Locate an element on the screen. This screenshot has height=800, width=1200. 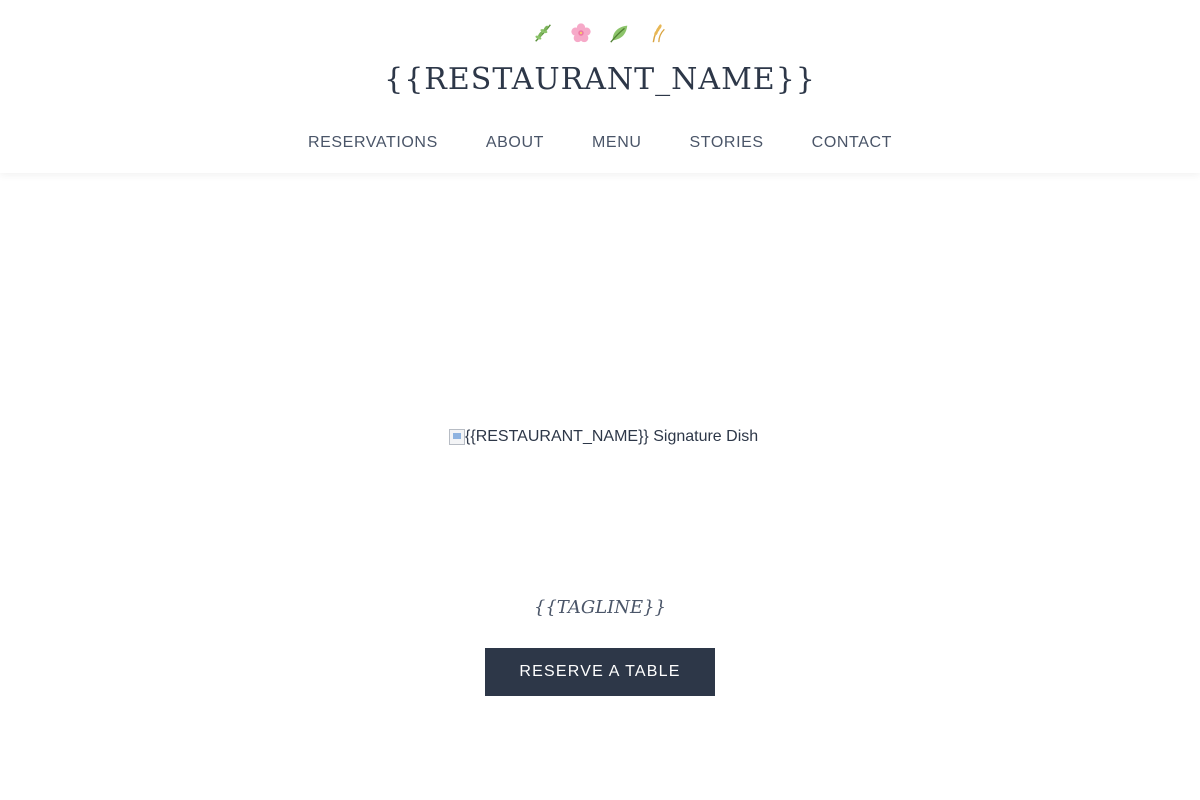
nav-contact: CONTACT is located at coordinates (852, 143).